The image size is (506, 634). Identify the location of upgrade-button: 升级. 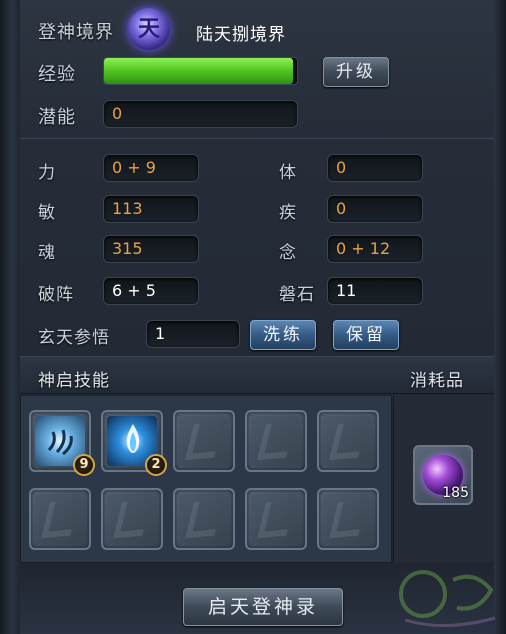
(356, 72).